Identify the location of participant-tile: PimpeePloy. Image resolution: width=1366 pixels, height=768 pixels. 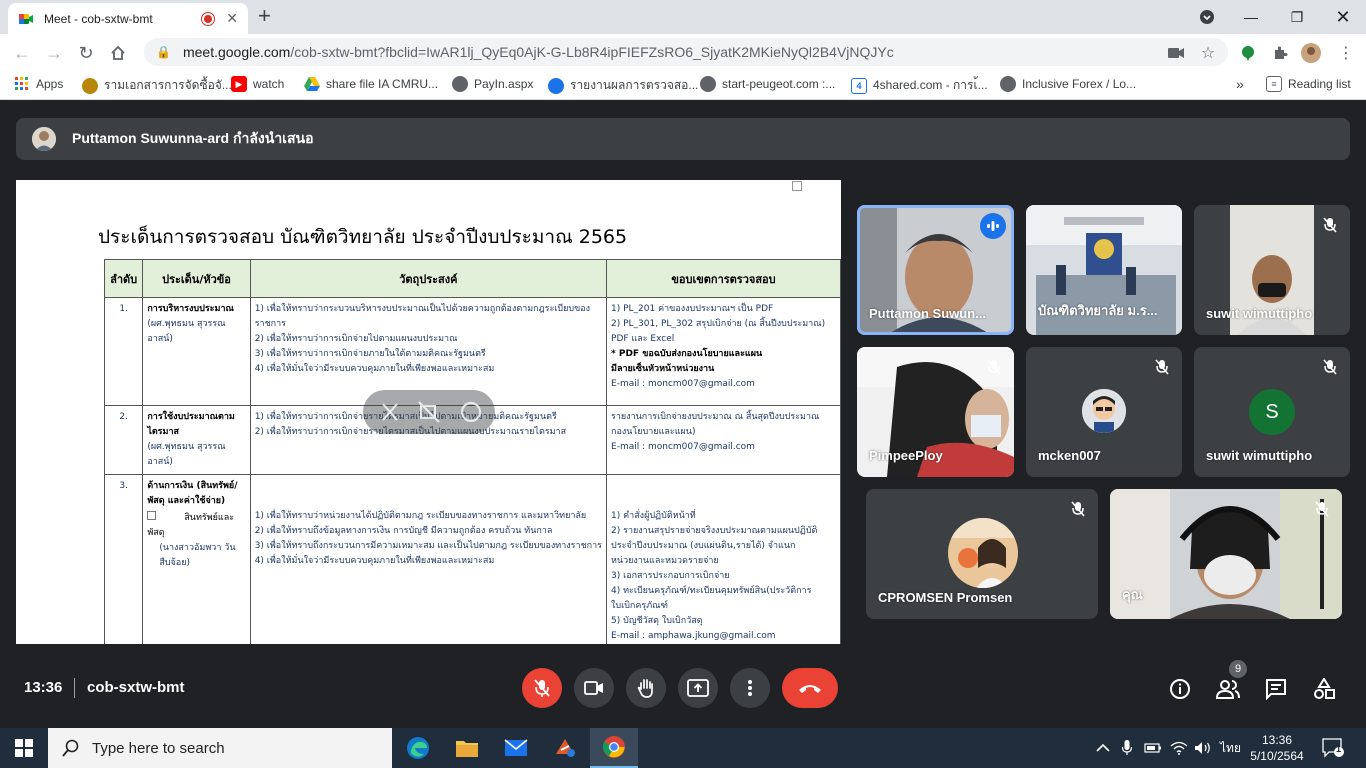
(935, 412).